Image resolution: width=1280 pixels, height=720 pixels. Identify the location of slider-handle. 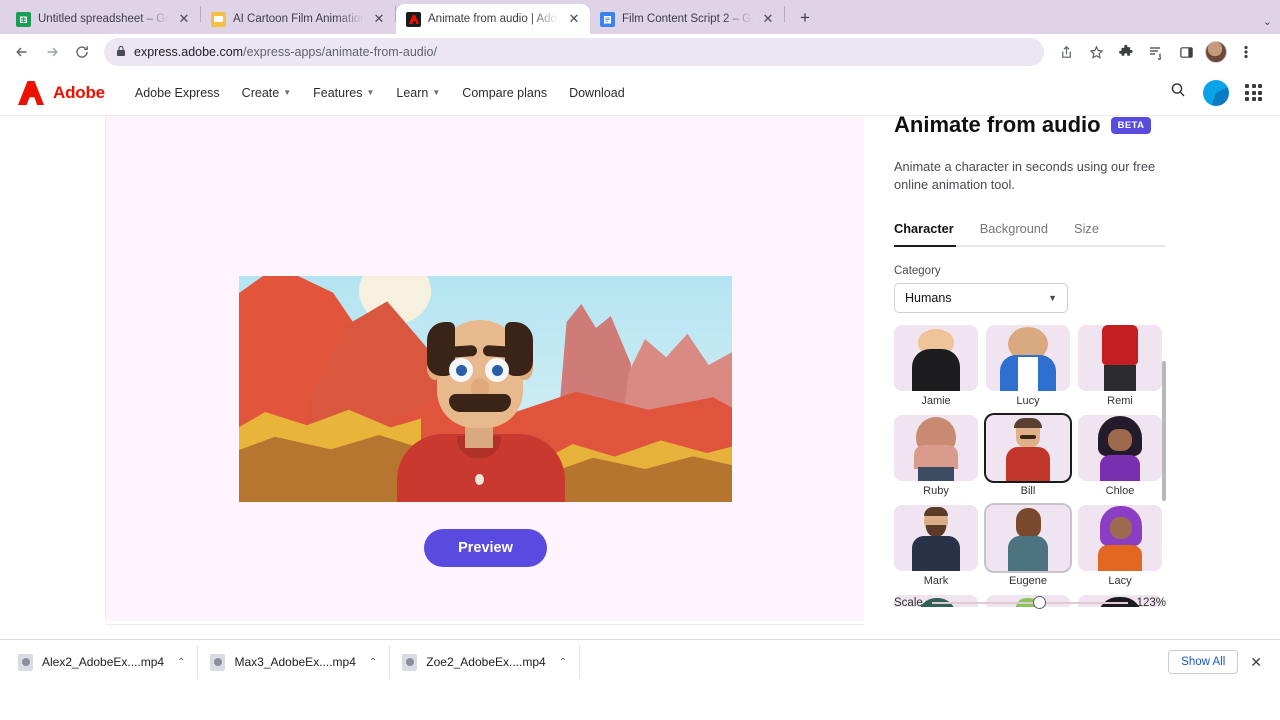
(1040, 602).